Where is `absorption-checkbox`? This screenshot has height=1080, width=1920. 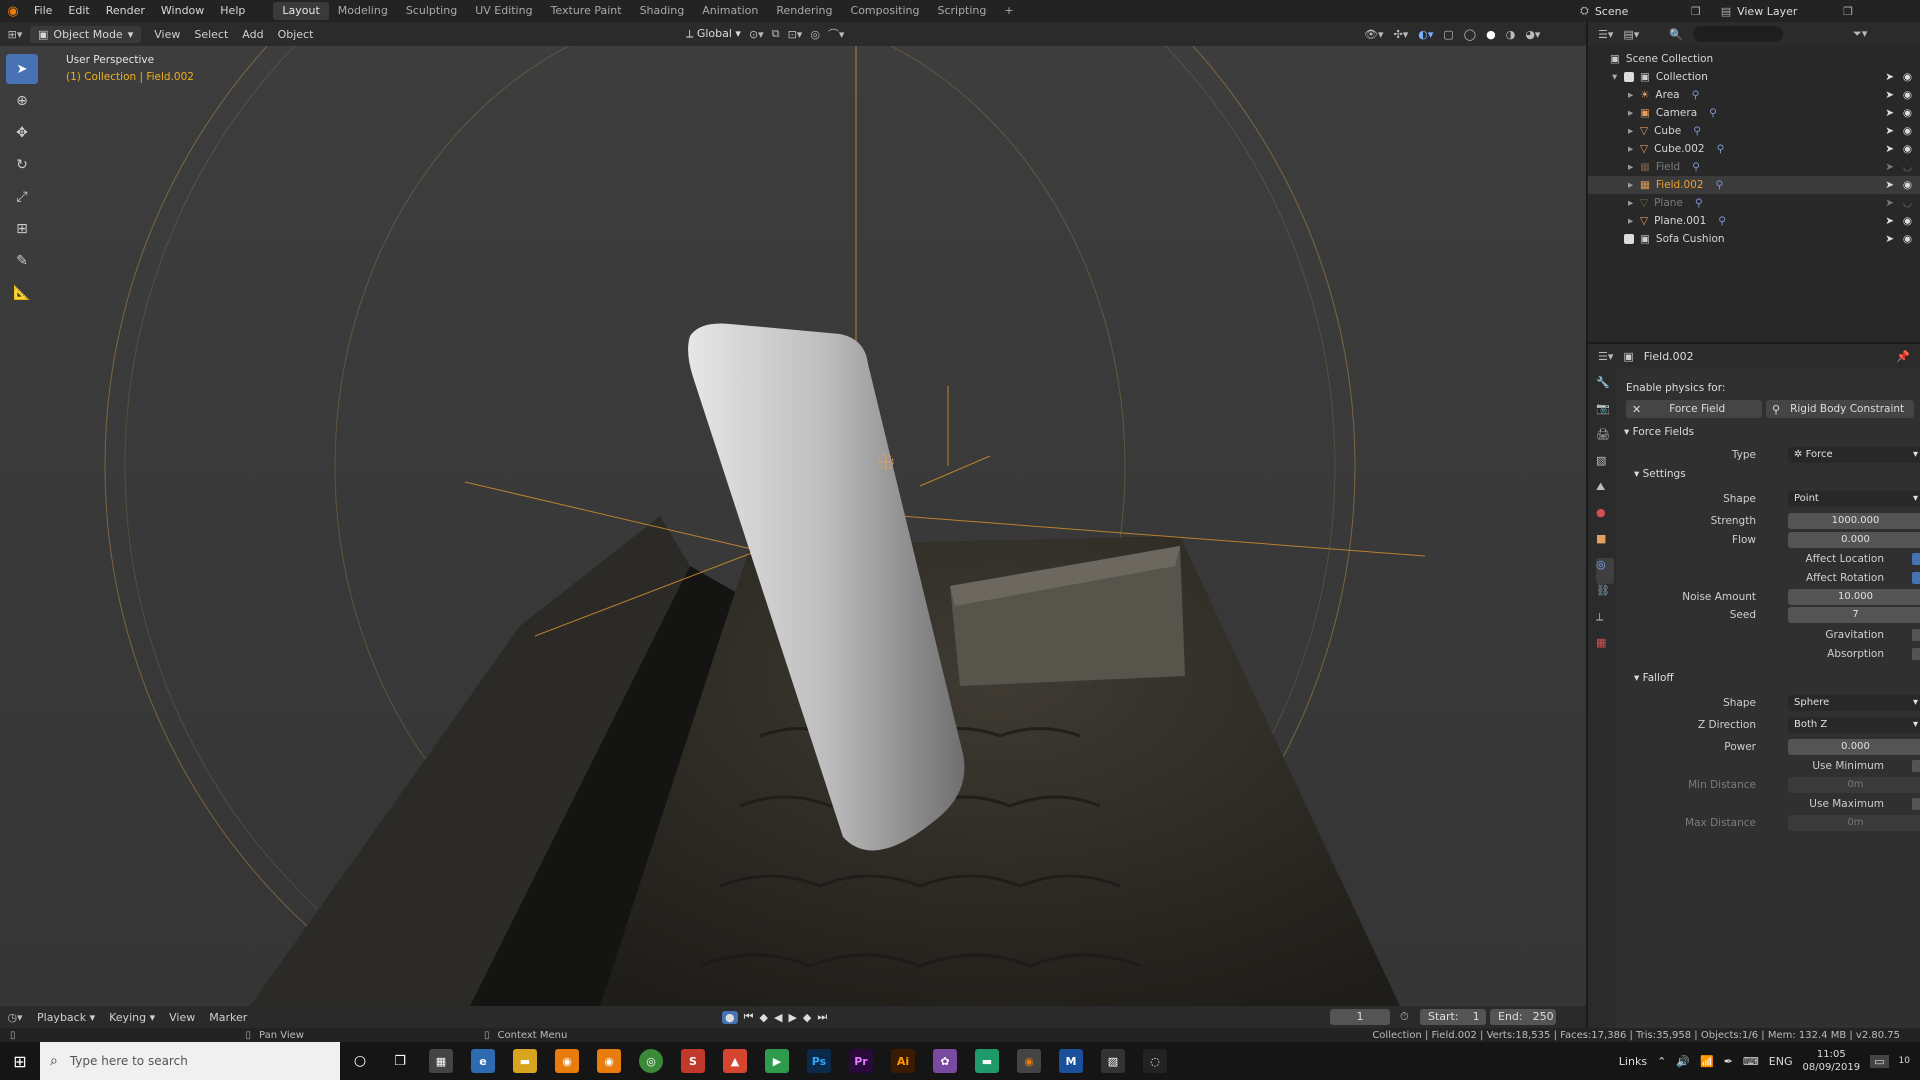 absorption-checkbox is located at coordinates (1916, 654).